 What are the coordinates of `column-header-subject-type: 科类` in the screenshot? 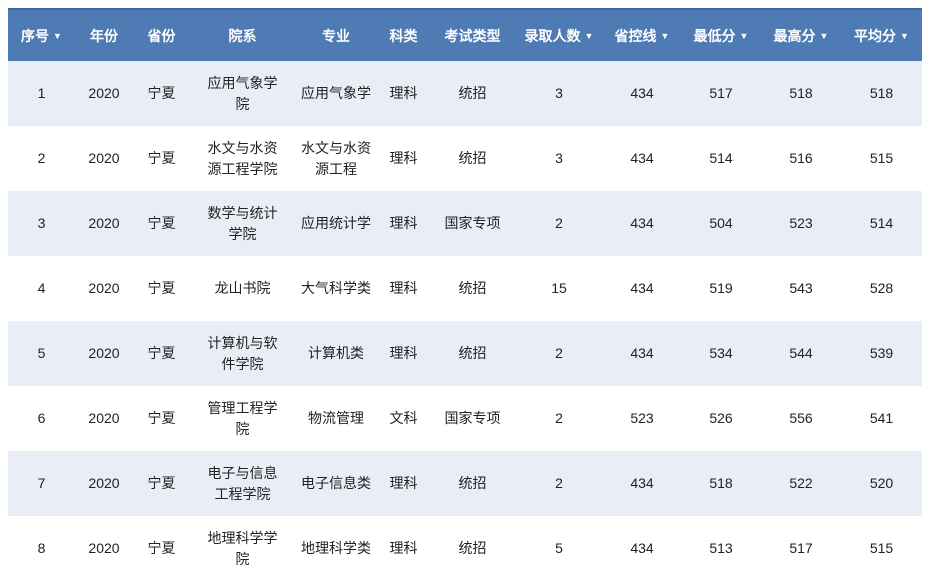 It's located at (403, 34).